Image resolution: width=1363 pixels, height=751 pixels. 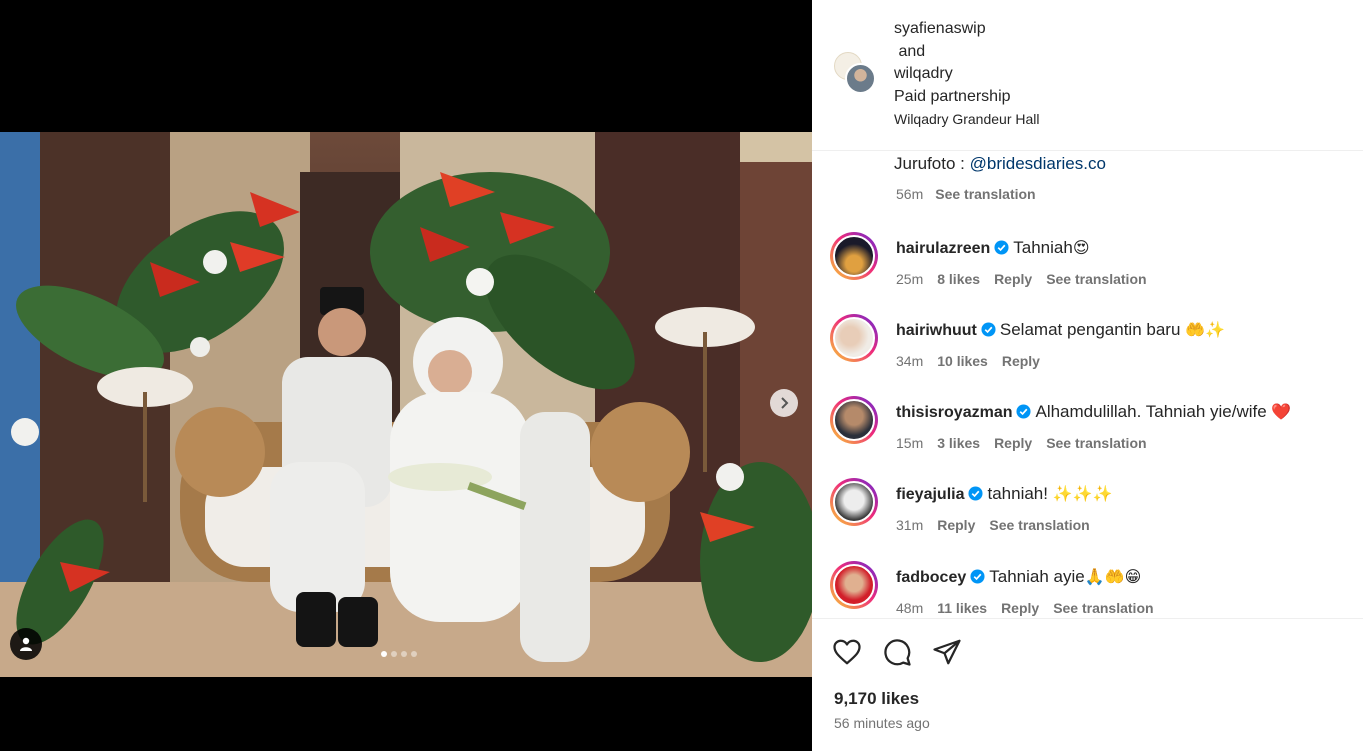 What do you see at coordinates (931, 577) in the screenshot?
I see `comment-username: fadbocey` at bounding box center [931, 577].